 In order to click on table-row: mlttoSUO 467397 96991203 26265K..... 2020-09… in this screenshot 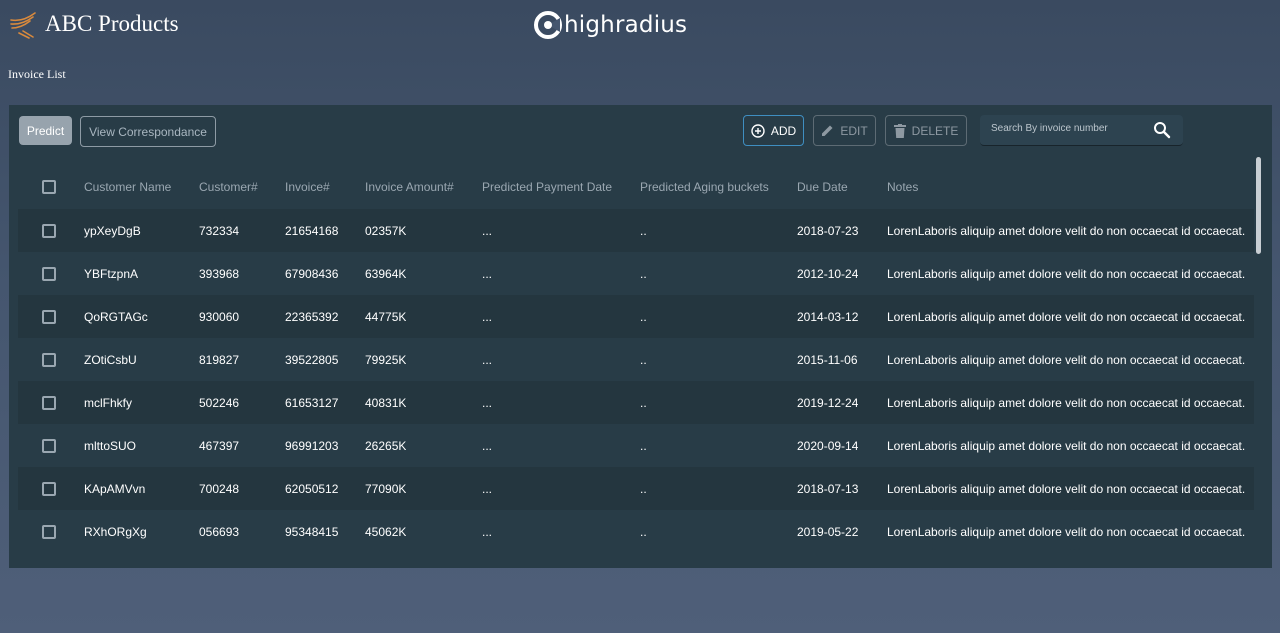, I will do `click(636, 445)`.